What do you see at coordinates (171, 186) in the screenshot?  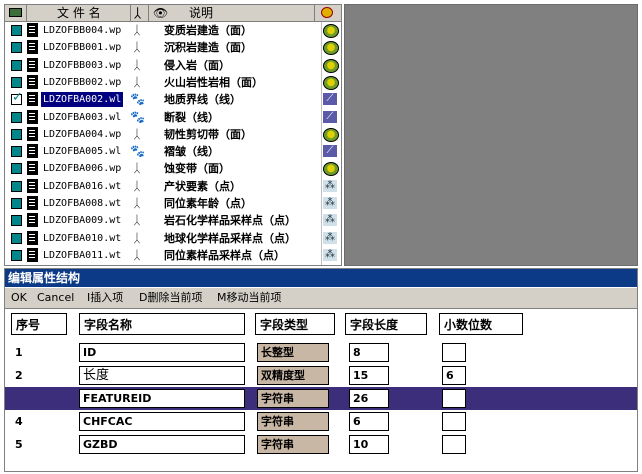 I see `list-item: LDZOFBA016.wt ᛸ 产状要素（点） ⁂` at bounding box center [171, 186].